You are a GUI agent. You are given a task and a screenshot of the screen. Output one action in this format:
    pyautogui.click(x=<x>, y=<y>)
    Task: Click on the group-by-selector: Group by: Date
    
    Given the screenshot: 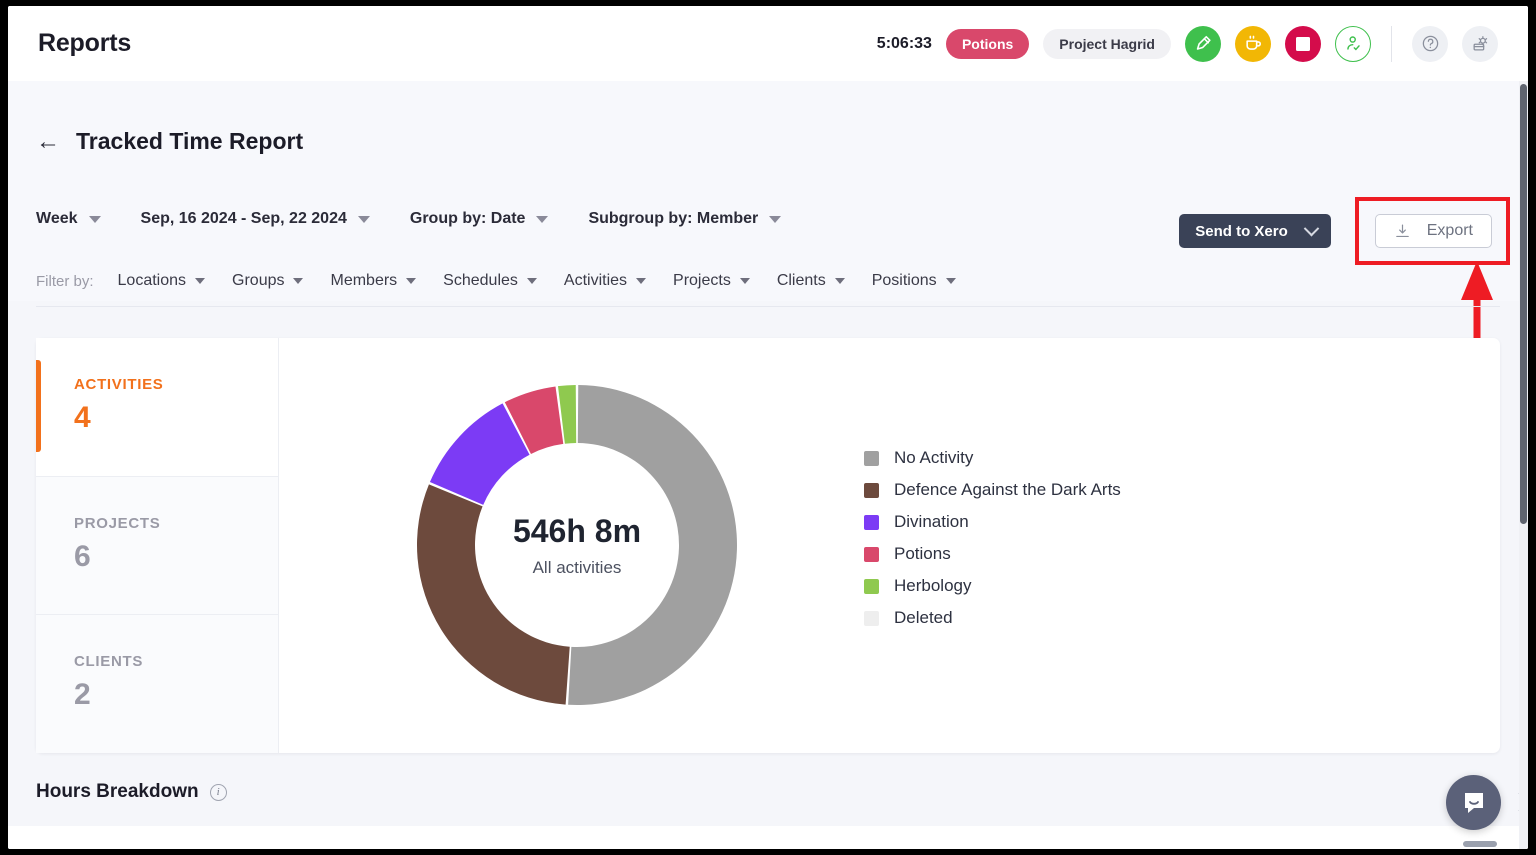 What is the action you would take?
    pyautogui.click(x=479, y=219)
    